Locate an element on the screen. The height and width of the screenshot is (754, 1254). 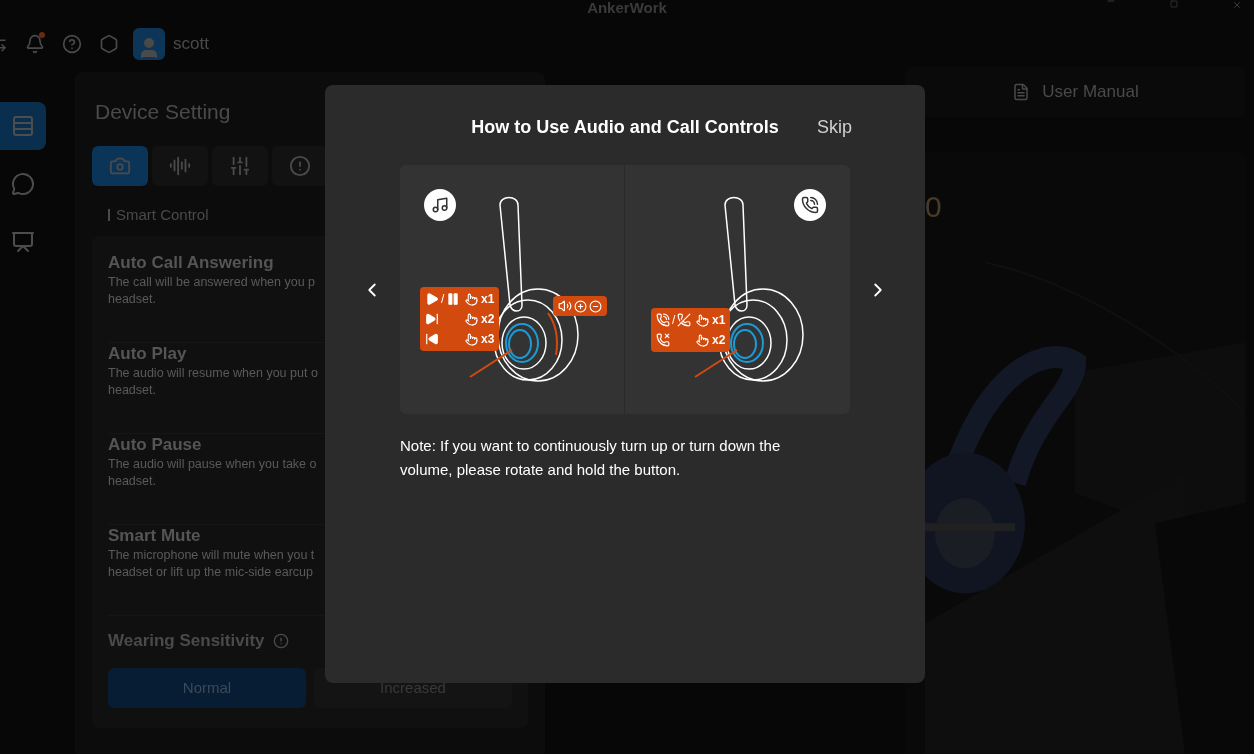
setting-title: Wearing Sensitivity is located at coordinates (186, 641).